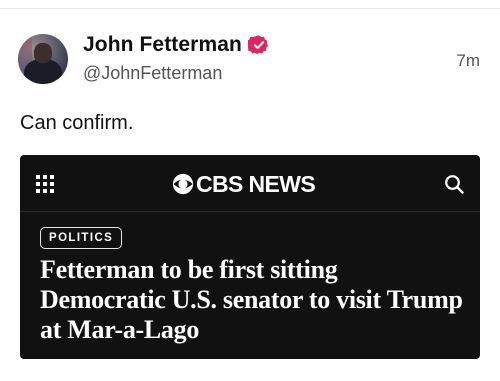 The image size is (500, 381). Describe the element at coordinates (77, 123) in the screenshot. I see `post-text: Can confirm.` at that location.